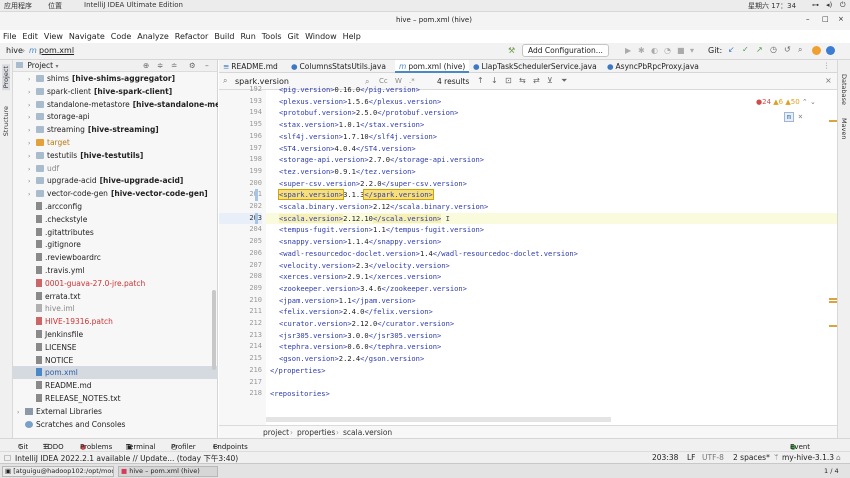 The image size is (850, 478). Describe the element at coordinates (115, 78) in the screenshot. I see `tree-item: › shims [hive-shims-aggregator]` at that location.